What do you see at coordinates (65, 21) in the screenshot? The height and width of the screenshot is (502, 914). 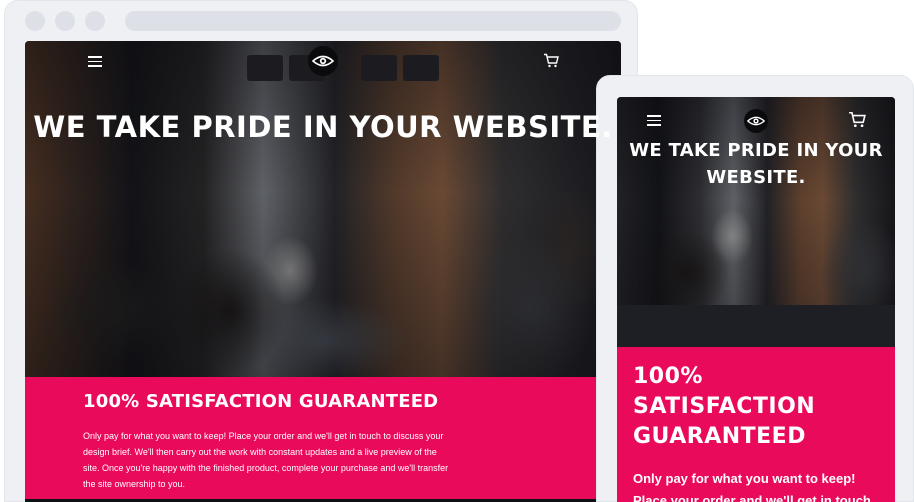 I see `window-dot-minimize` at bounding box center [65, 21].